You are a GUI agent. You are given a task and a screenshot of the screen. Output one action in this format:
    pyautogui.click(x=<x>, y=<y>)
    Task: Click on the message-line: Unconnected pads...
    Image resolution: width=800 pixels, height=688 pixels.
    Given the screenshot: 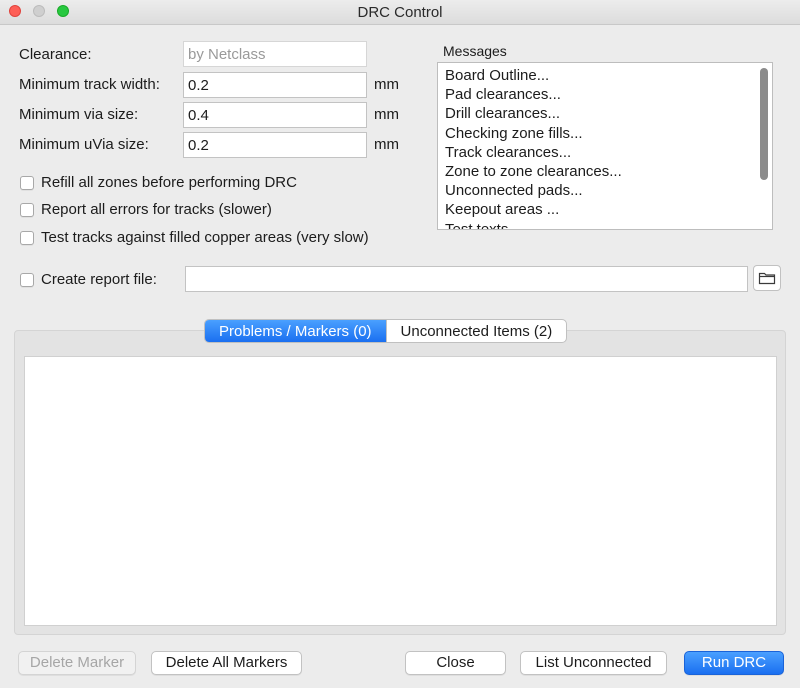 What is the action you would take?
    pyautogui.click(x=514, y=191)
    